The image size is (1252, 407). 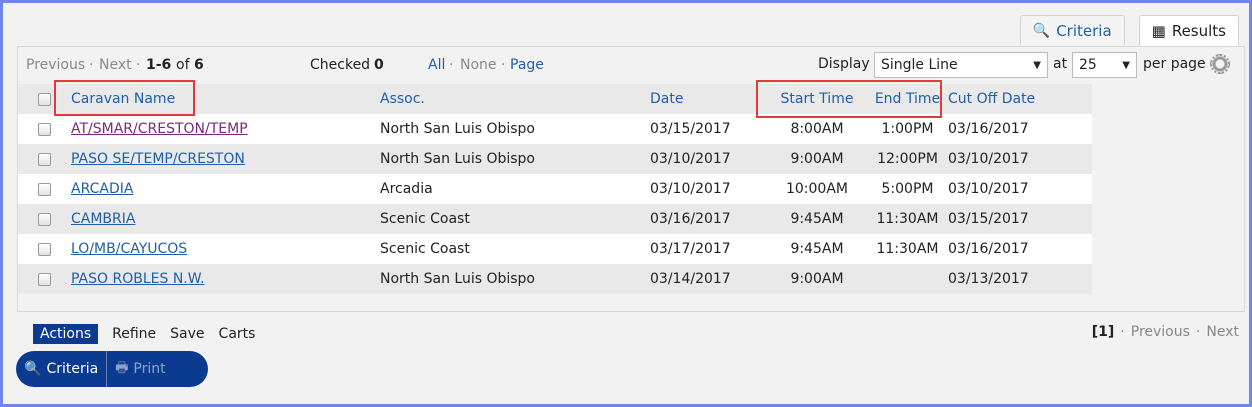 What do you see at coordinates (1158, 31) in the screenshot?
I see `results-table-icon: ▦` at bounding box center [1158, 31].